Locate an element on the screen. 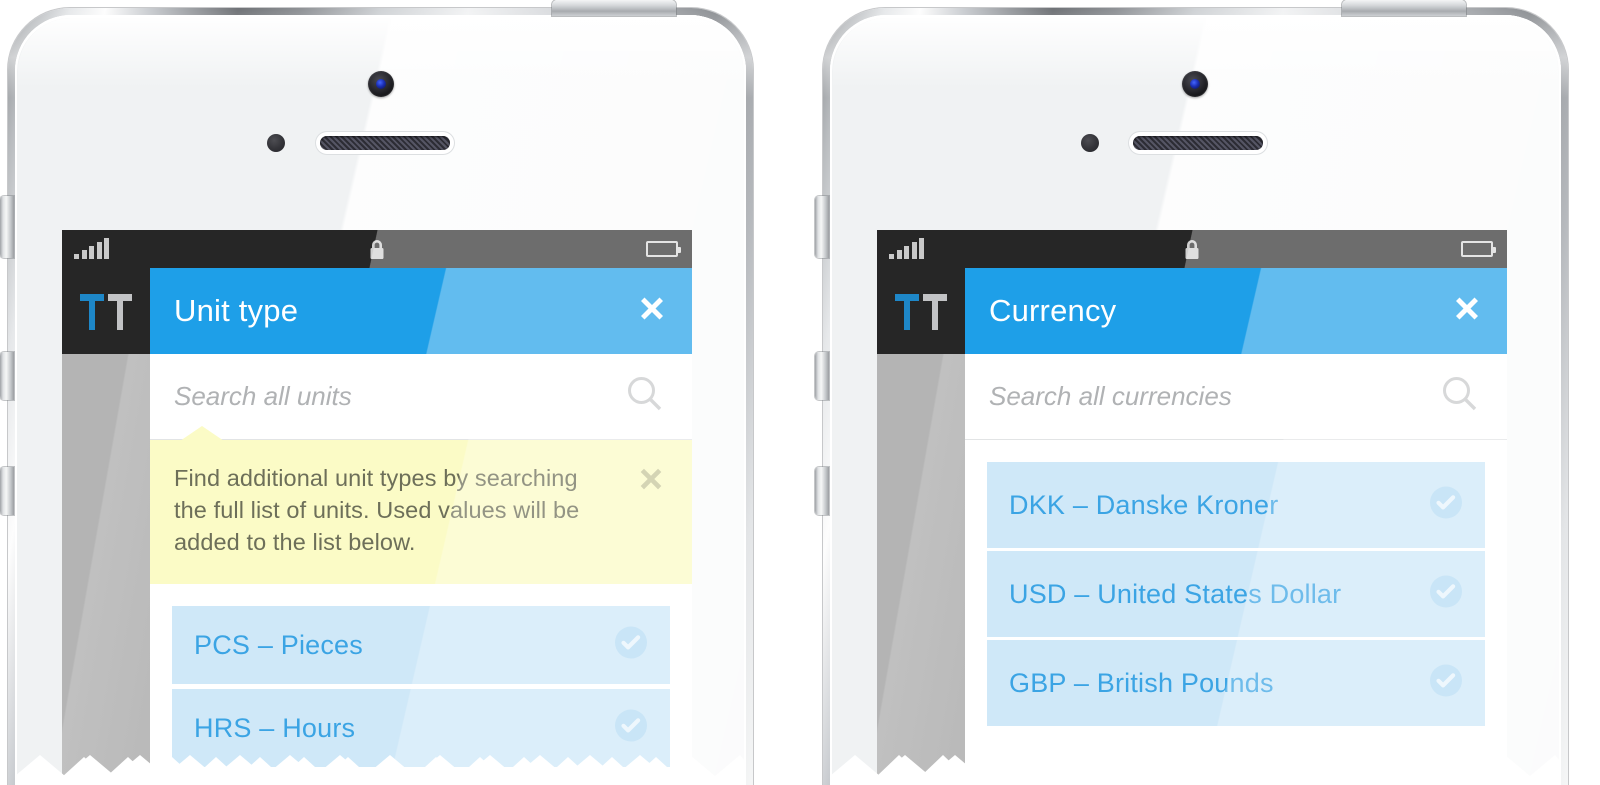 The height and width of the screenshot is (785, 1600). nav-row: Unit type is located at coordinates (377, 311).